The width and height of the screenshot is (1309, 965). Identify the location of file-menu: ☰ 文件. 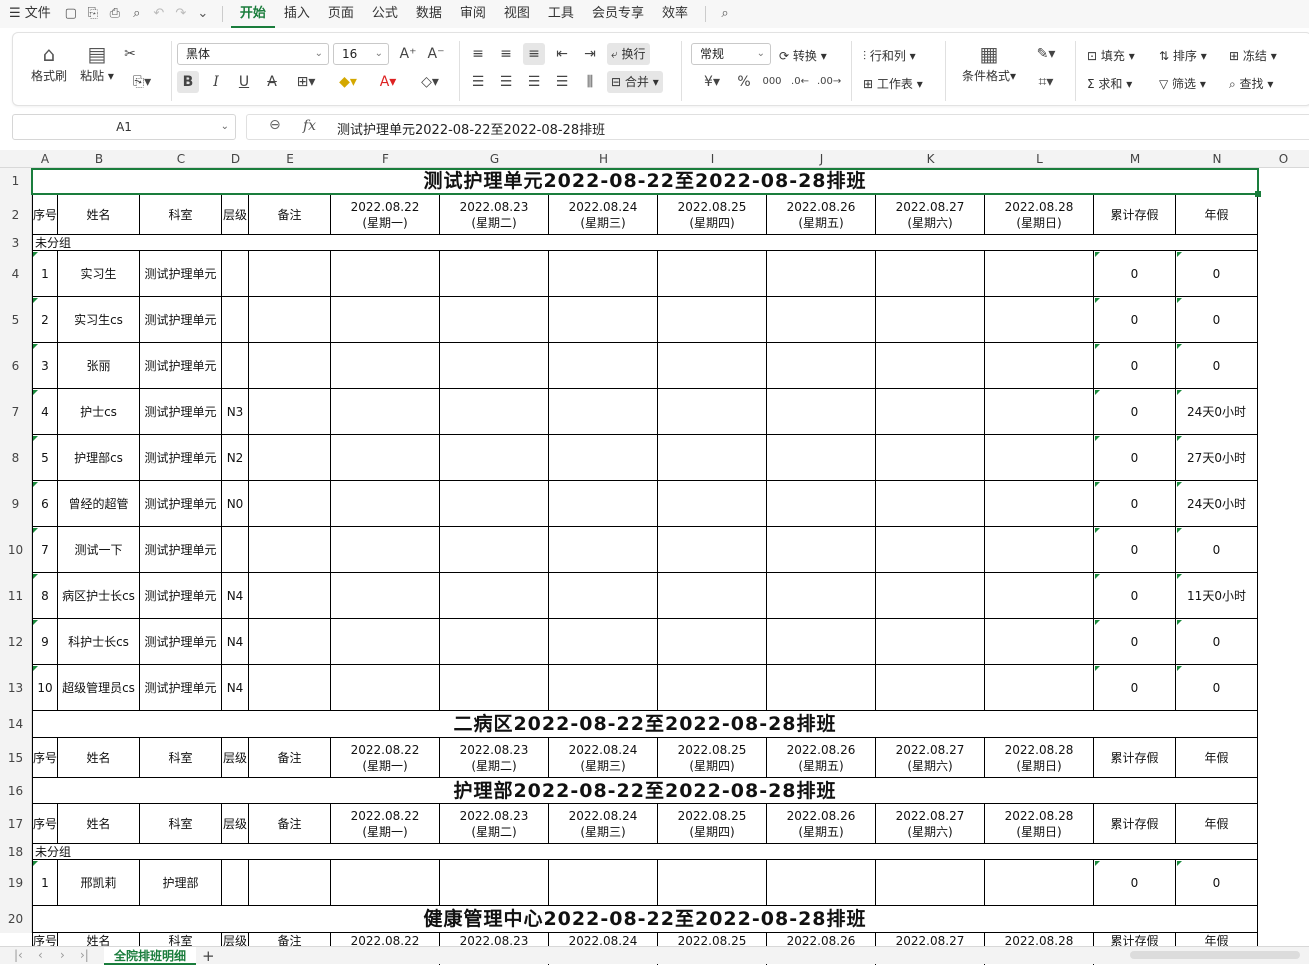
(30, 14).